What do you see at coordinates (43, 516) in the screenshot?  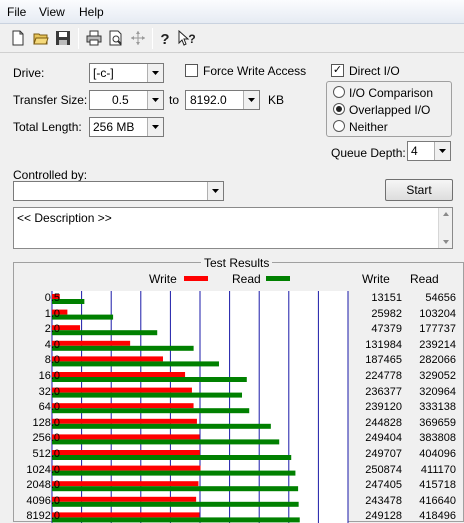 I see `category-label: 8192.0` at bounding box center [43, 516].